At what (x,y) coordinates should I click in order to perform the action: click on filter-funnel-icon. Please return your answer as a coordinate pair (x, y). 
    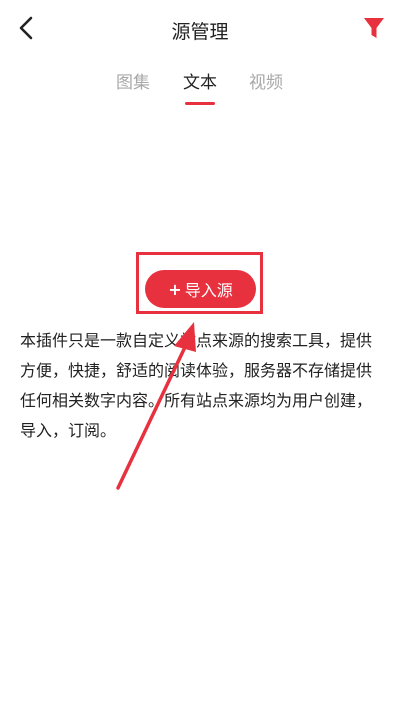
    Looking at the image, I should click on (374, 28).